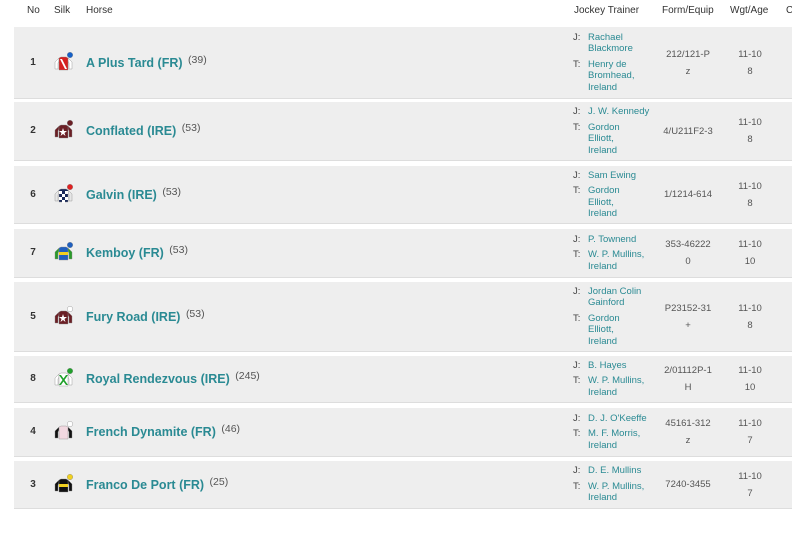 The image size is (792, 536). I want to click on jockey-name-line: D. J. O'Keeffe, so click(625, 419).